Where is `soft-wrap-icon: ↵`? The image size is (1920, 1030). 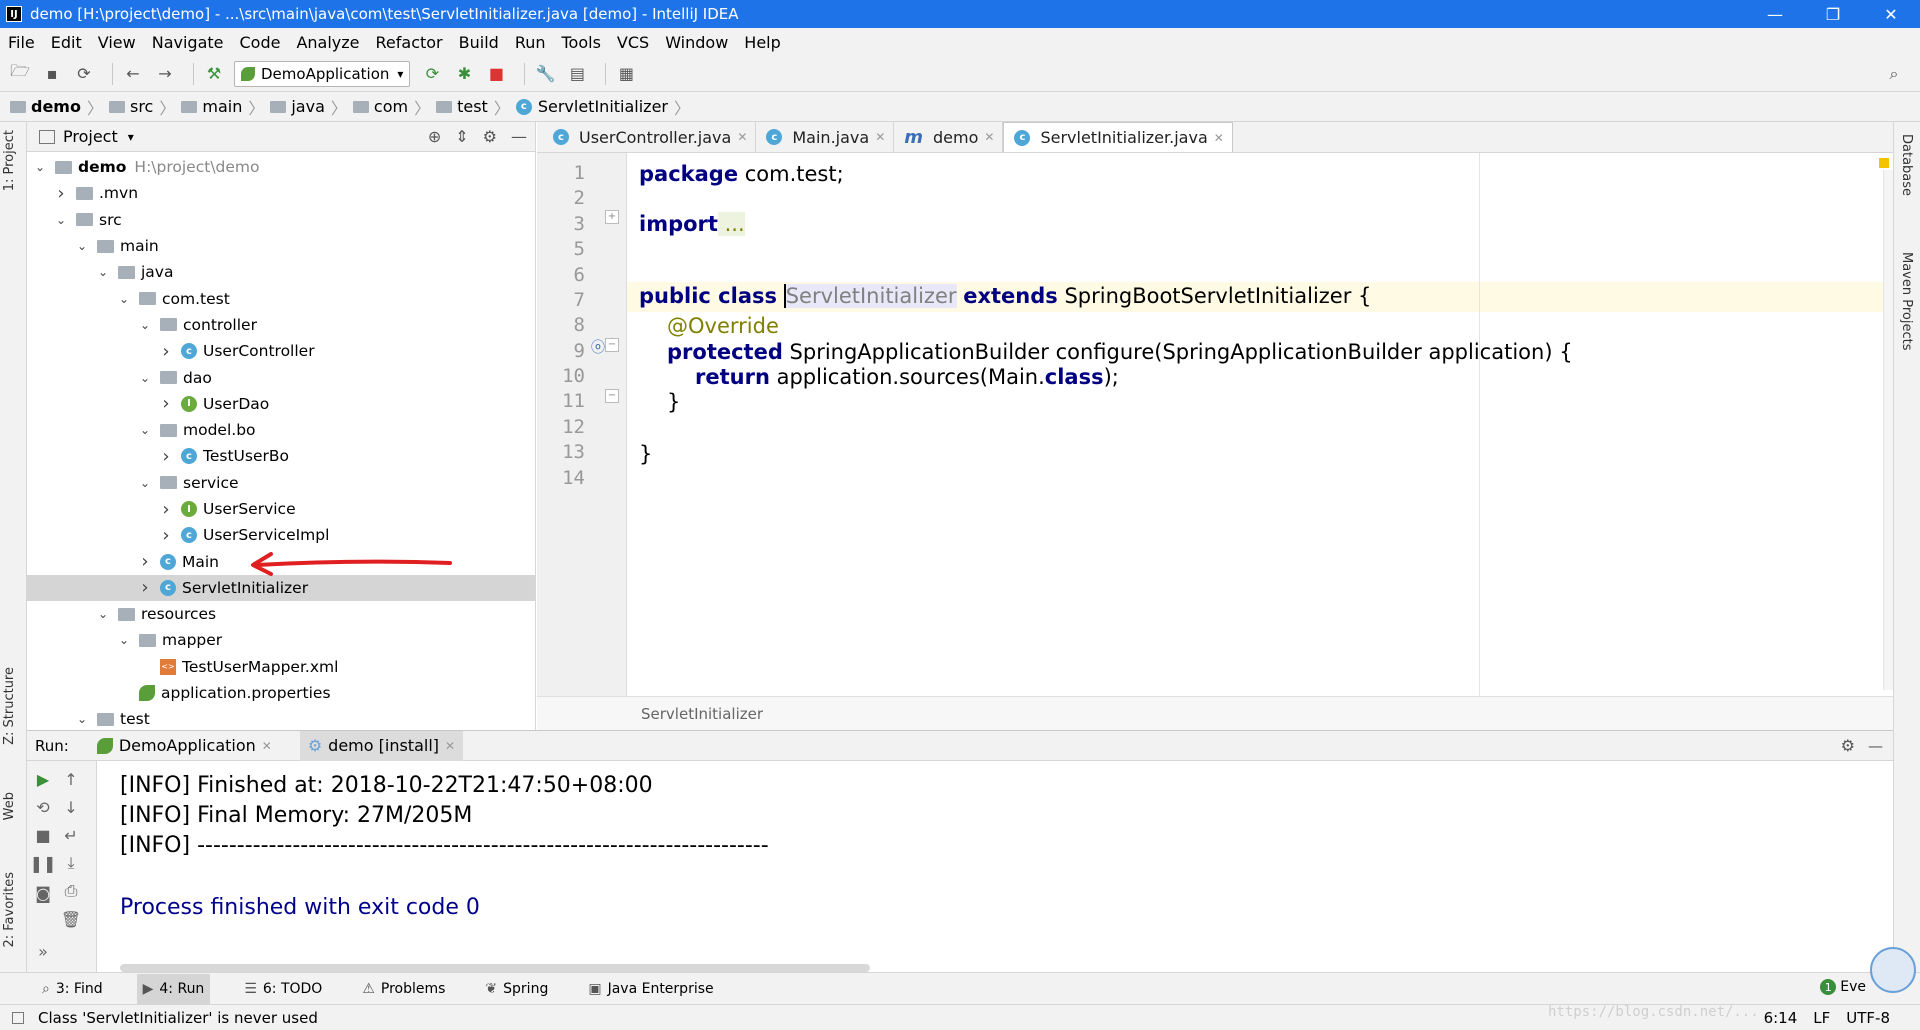
soft-wrap-icon: ↵ is located at coordinates (71, 835).